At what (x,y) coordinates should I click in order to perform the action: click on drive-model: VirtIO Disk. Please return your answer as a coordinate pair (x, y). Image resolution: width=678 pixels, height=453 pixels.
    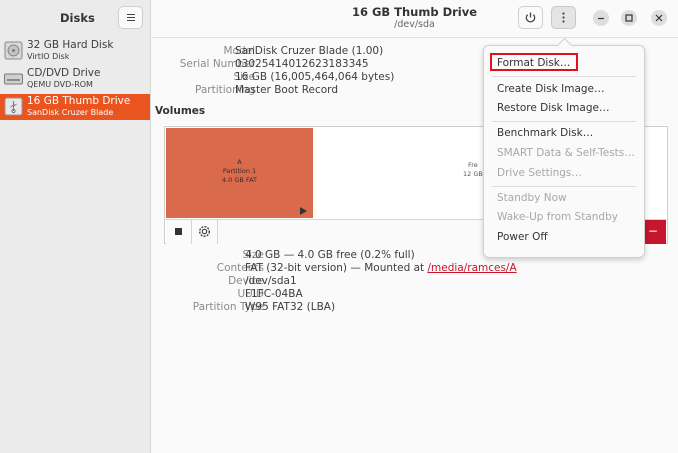
    Looking at the image, I should click on (48, 56).